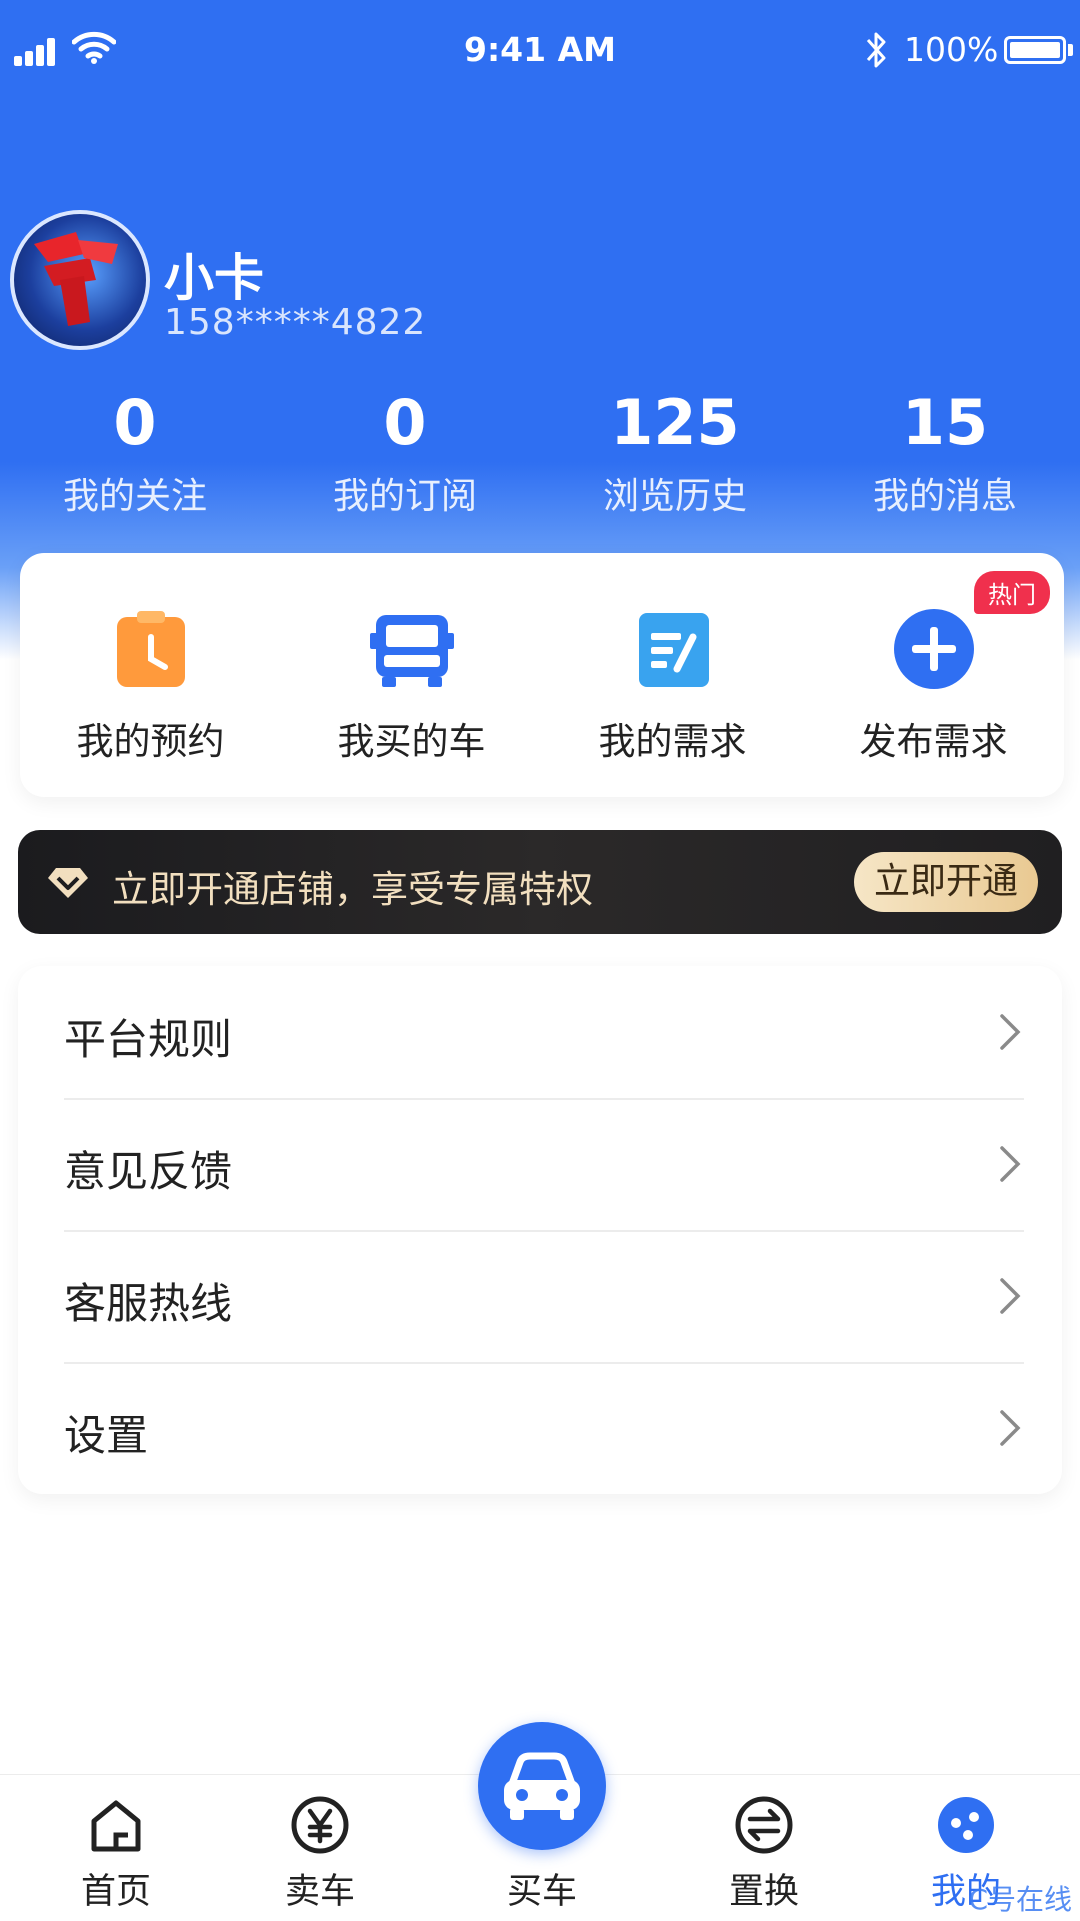 This screenshot has height=1921, width=1080. What do you see at coordinates (148, 1171) in the screenshot?
I see `menu-item-label: 意见反馈` at bounding box center [148, 1171].